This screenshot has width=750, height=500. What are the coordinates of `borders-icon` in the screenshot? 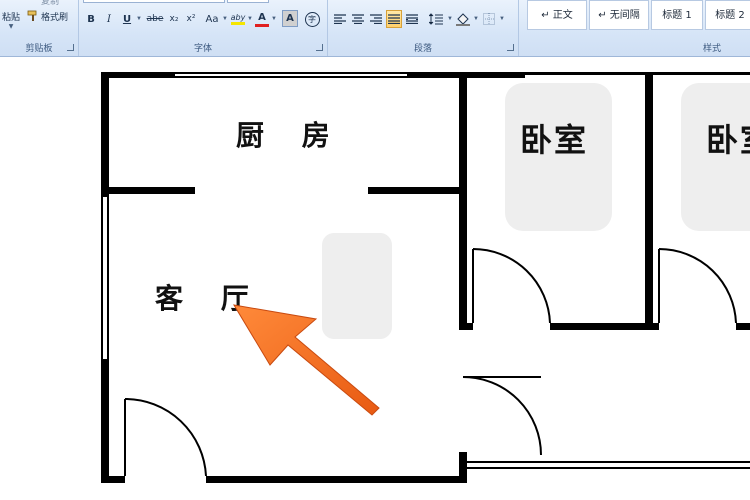 It's located at (489, 19).